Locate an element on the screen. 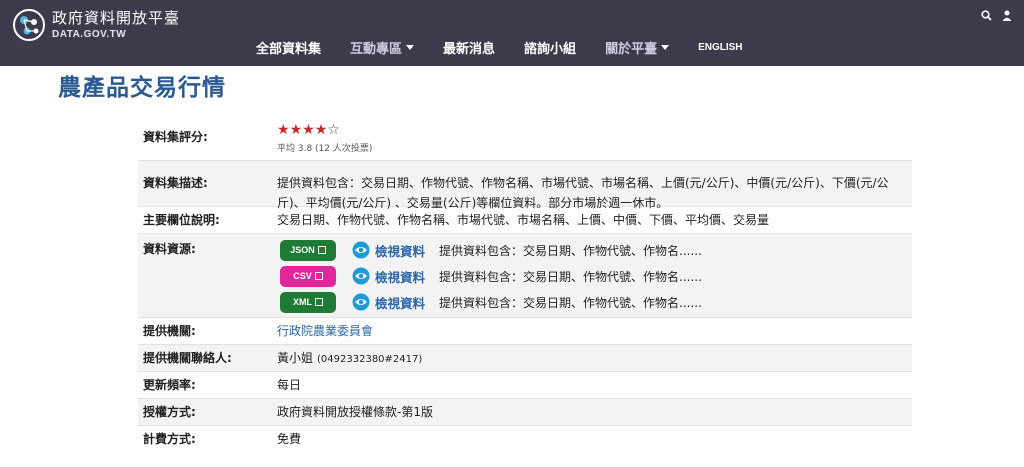  fee-row: 計費方式: 免費 is located at coordinates (525, 438).